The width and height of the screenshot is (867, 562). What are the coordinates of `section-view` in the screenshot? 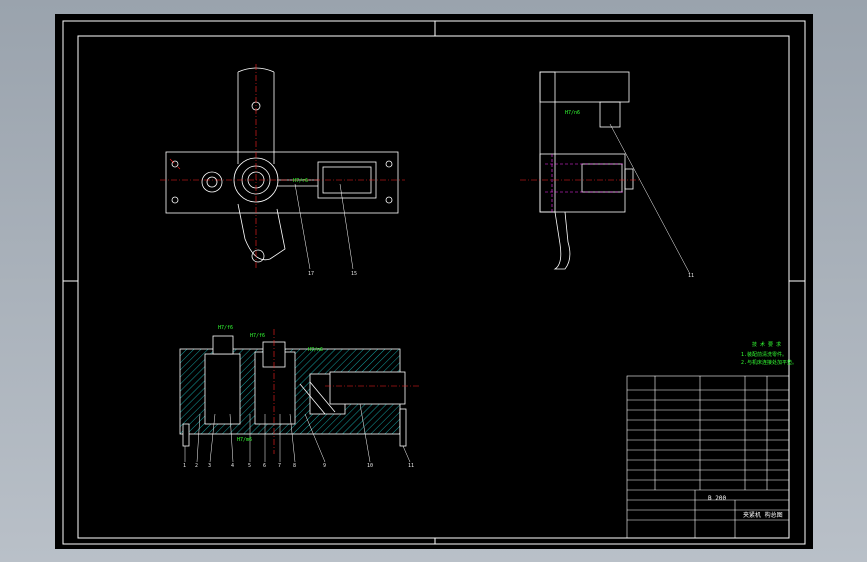 It's located at (293, 391).